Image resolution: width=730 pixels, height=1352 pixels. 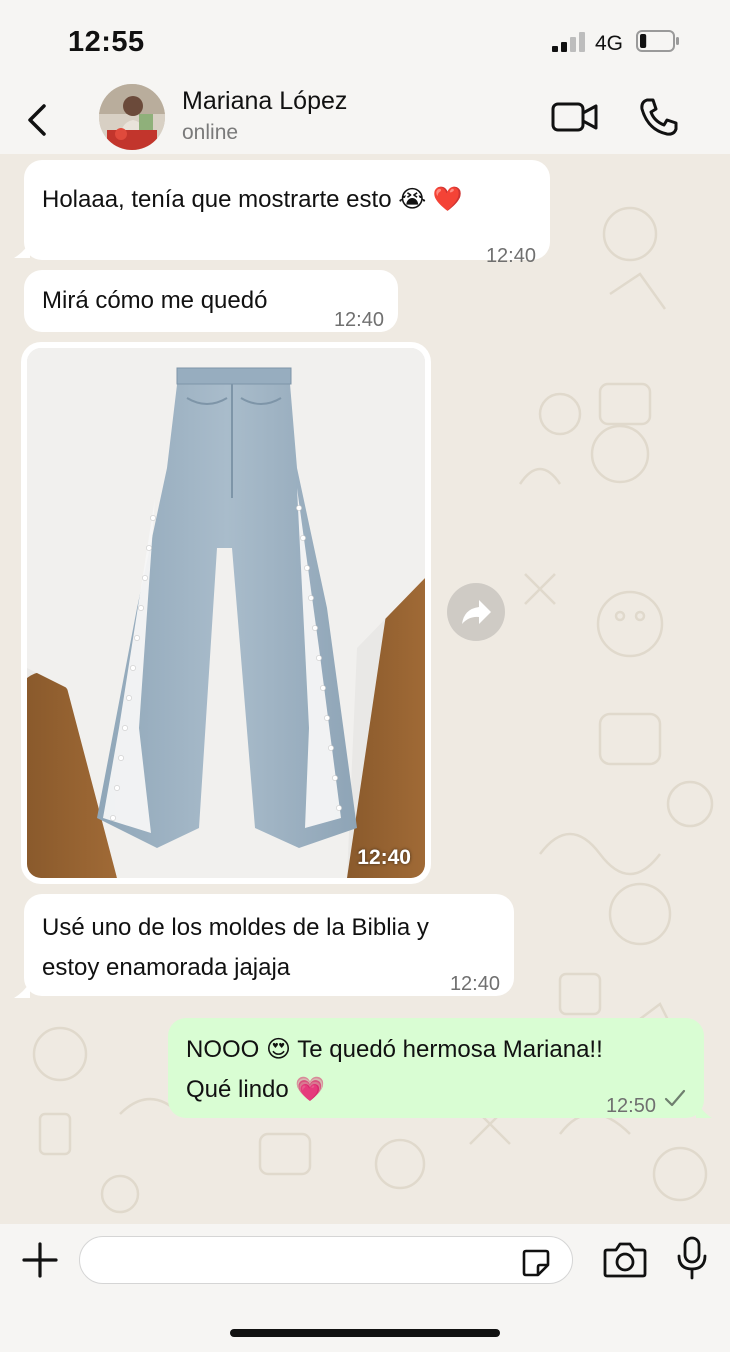 What do you see at coordinates (609, 43) in the screenshot?
I see `network-type: 4G` at bounding box center [609, 43].